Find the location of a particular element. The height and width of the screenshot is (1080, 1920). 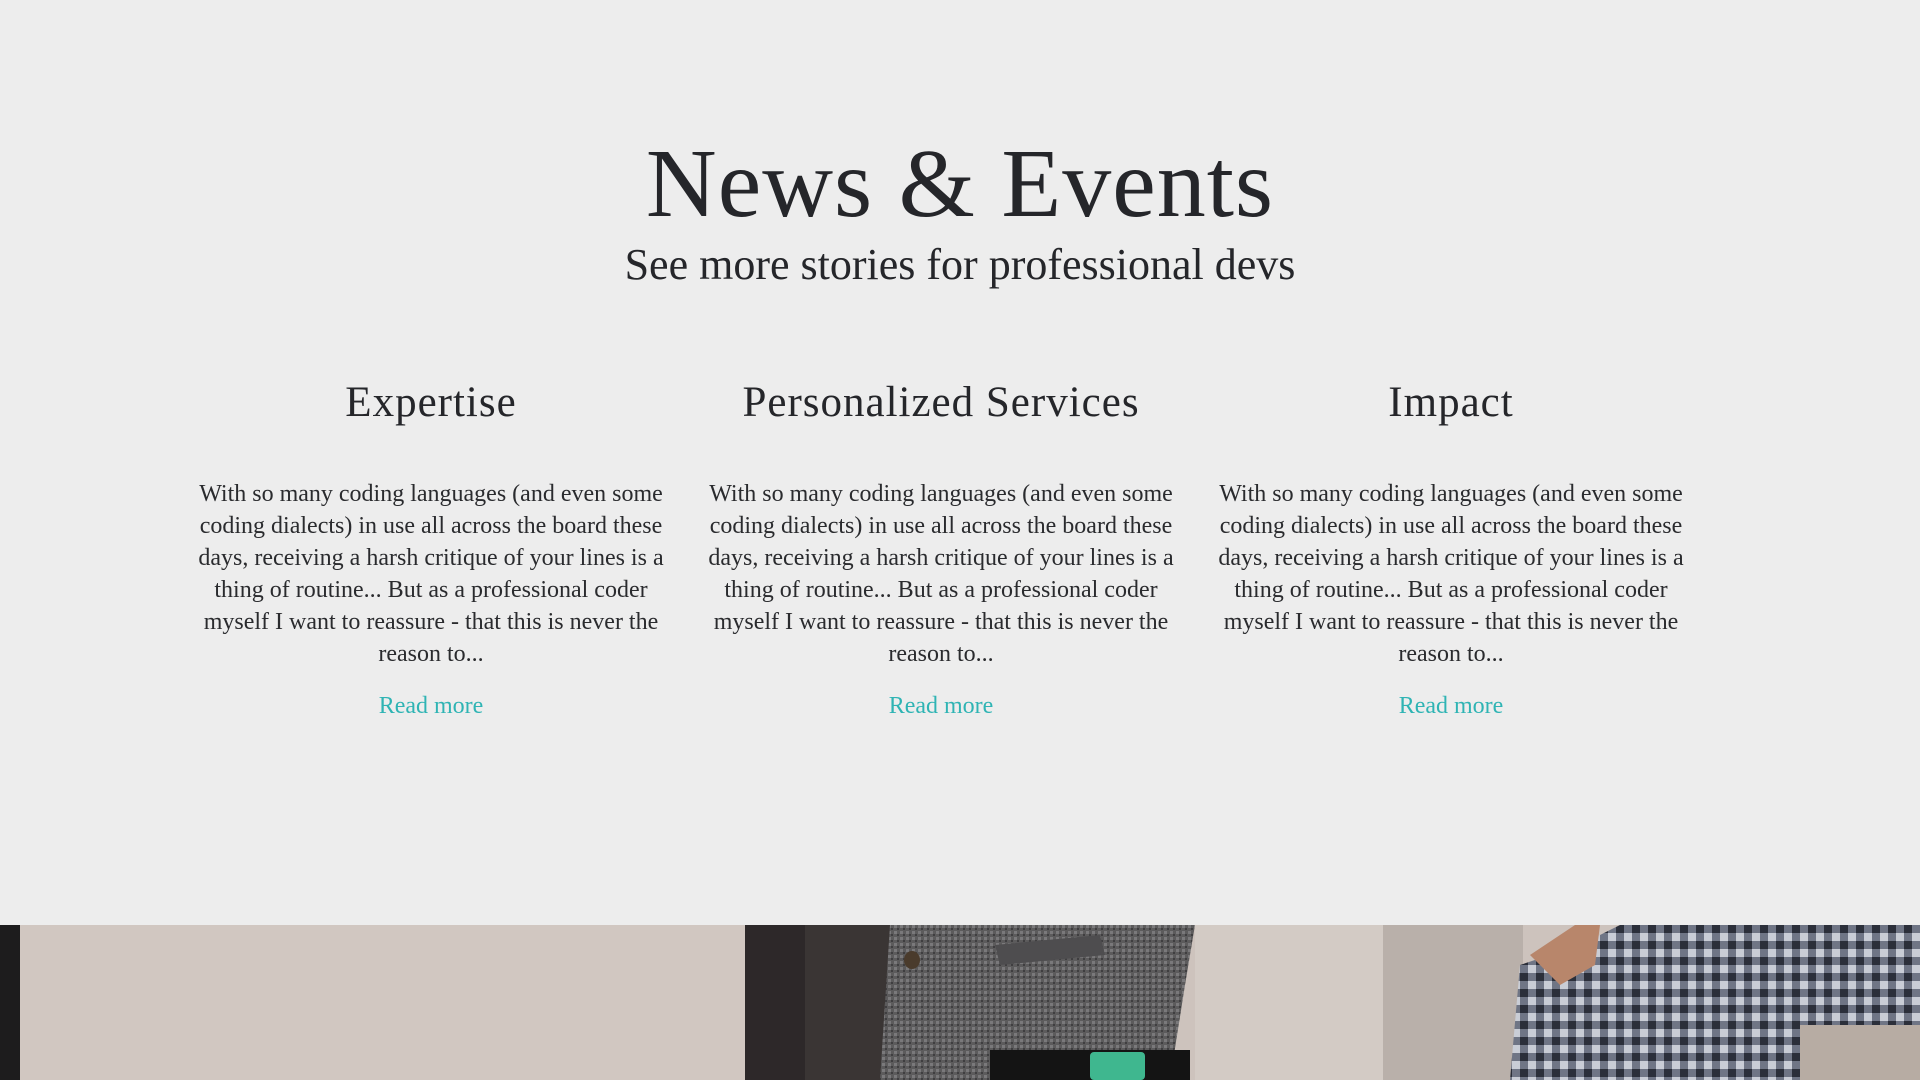

office-photo-image is located at coordinates (960, 1002).